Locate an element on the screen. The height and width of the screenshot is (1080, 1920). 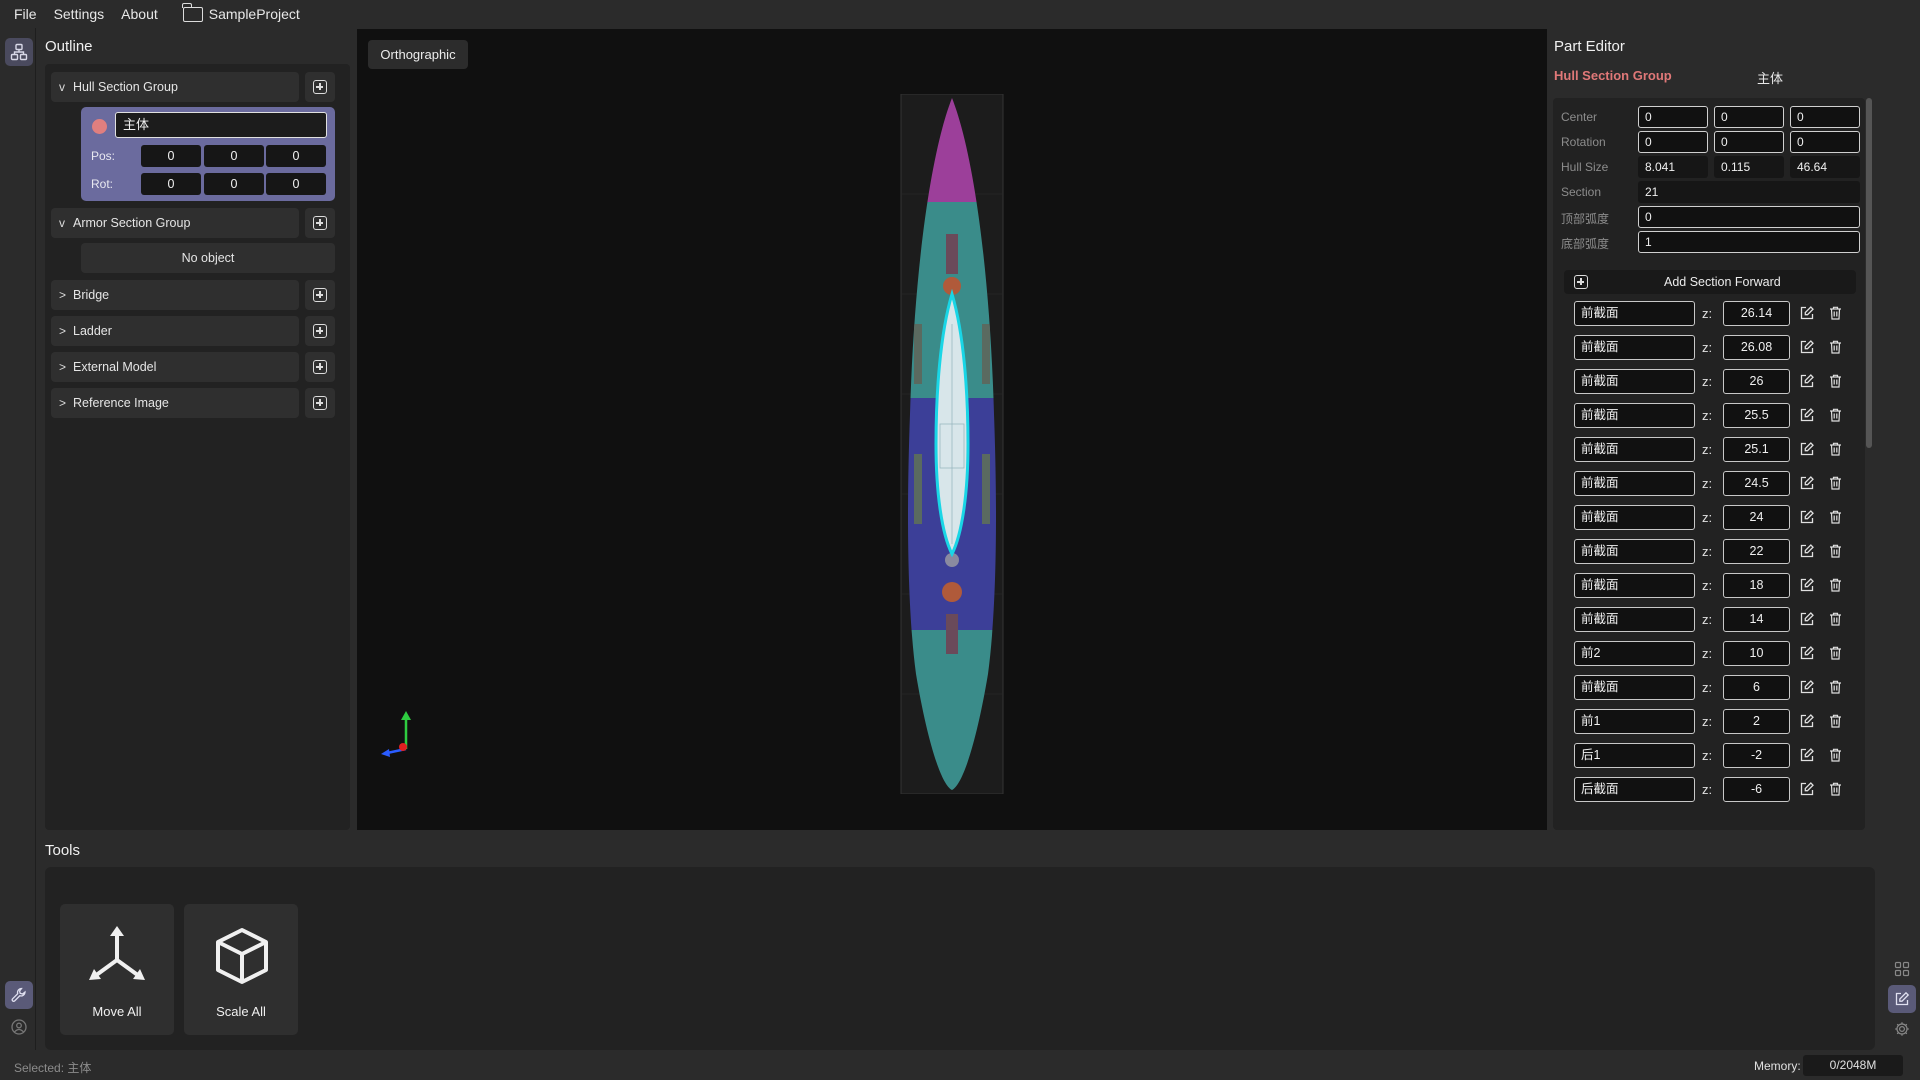
part-editor-rail-button is located at coordinates (1902, 999).